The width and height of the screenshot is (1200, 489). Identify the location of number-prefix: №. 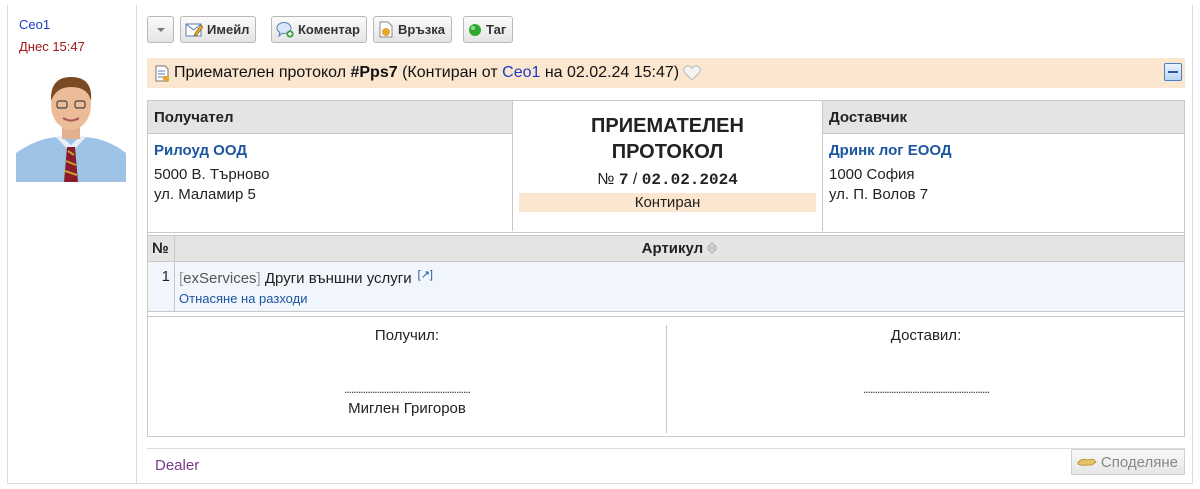
(606, 179).